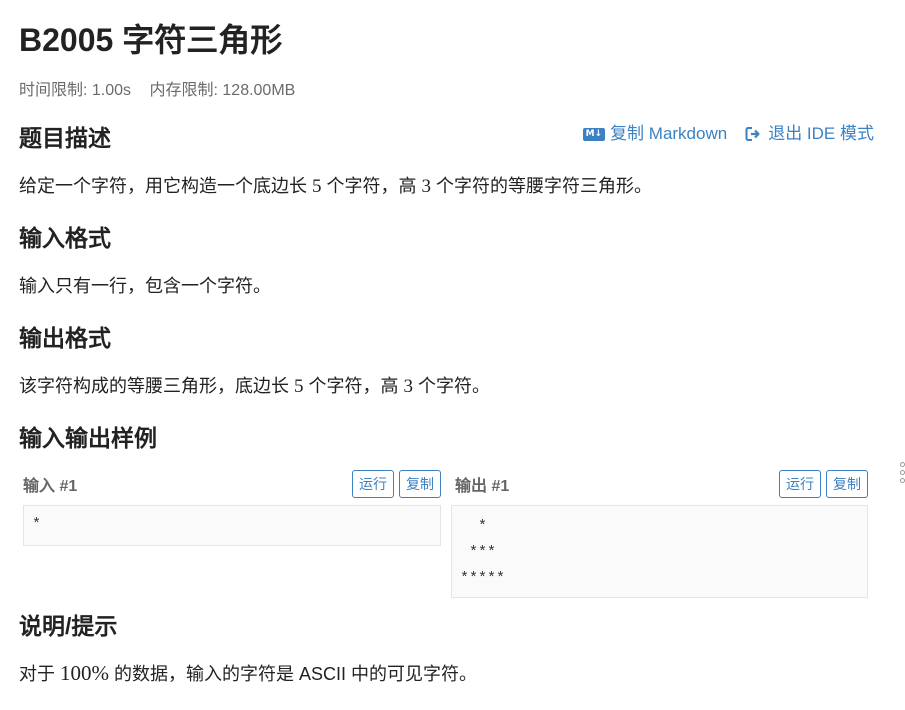 Image resolution: width=905 pixels, height=710 pixels. What do you see at coordinates (594, 134) in the screenshot?
I see `markdown-icon: M↓` at bounding box center [594, 134].